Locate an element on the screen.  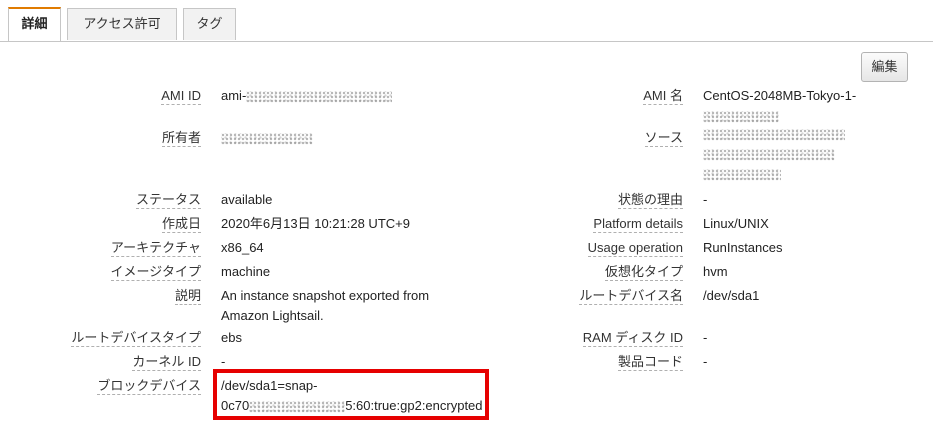
usage-operation-value: RunInstances is located at coordinates (743, 247).